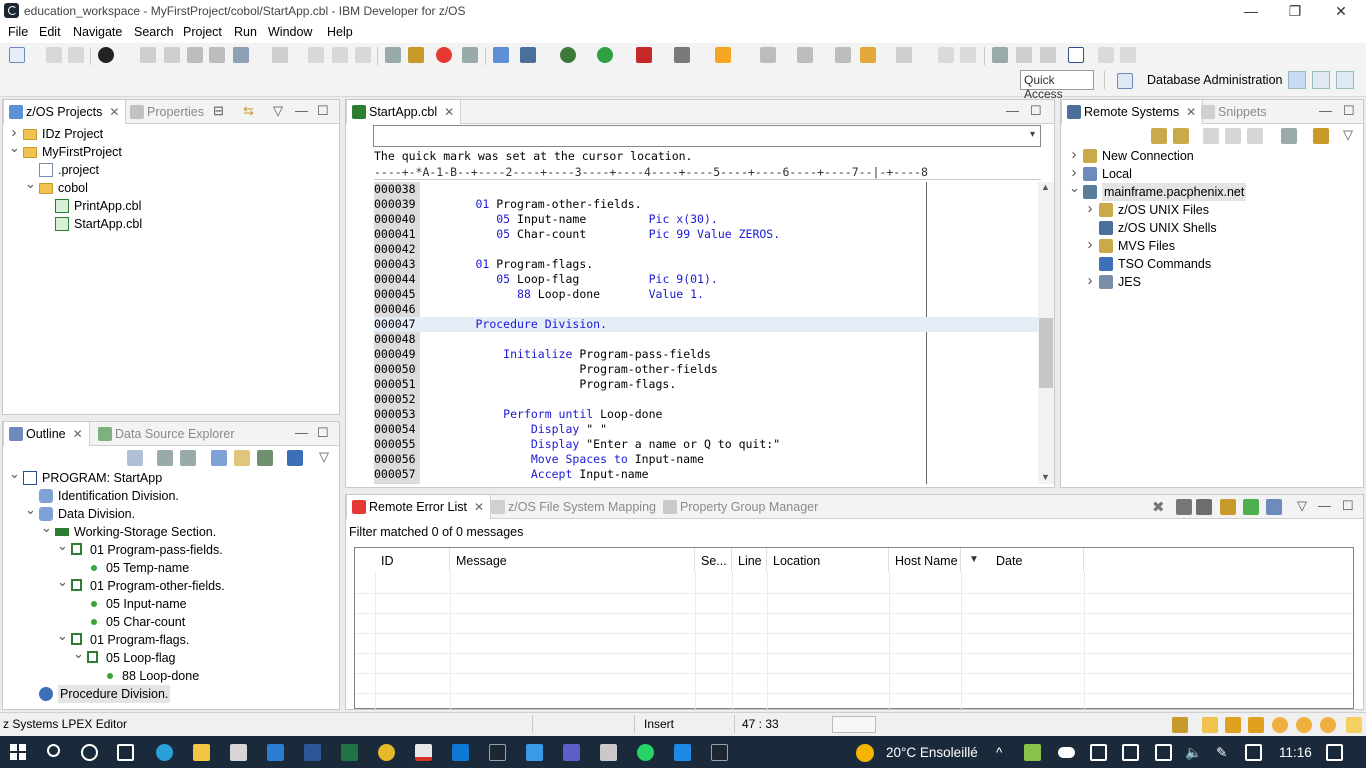 Image resolution: width=1366 pixels, height=768 pixels. Describe the element at coordinates (171, 530) in the screenshot. I see `tree-item-working-storage-section: ⌄ Working-Storage Section.` at that location.